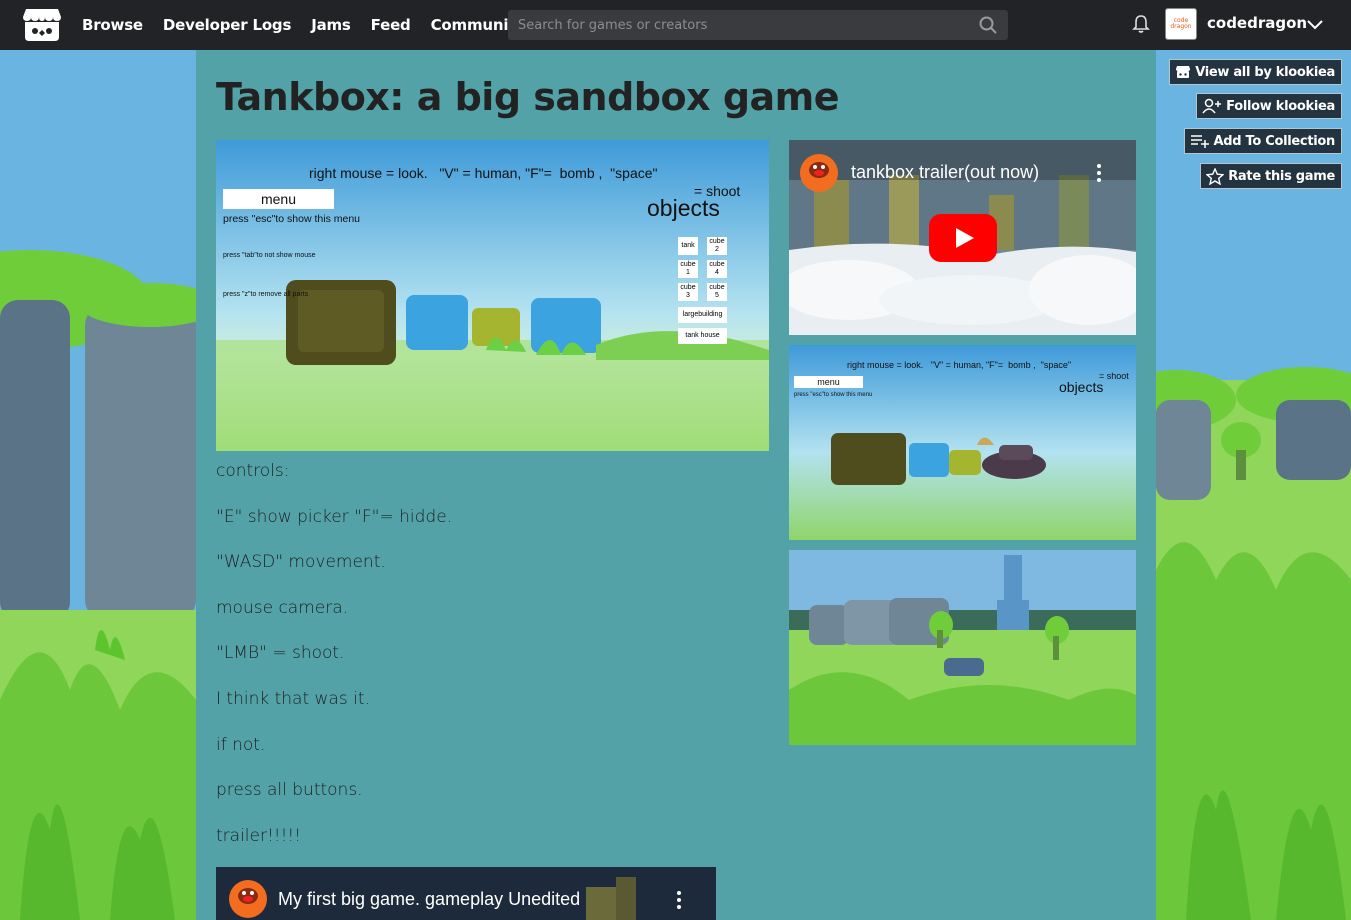 The height and width of the screenshot is (920, 1351). What do you see at coordinates (282, 607) in the screenshot?
I see `description-line: mouse camera.` at bounding box center [282, 607].